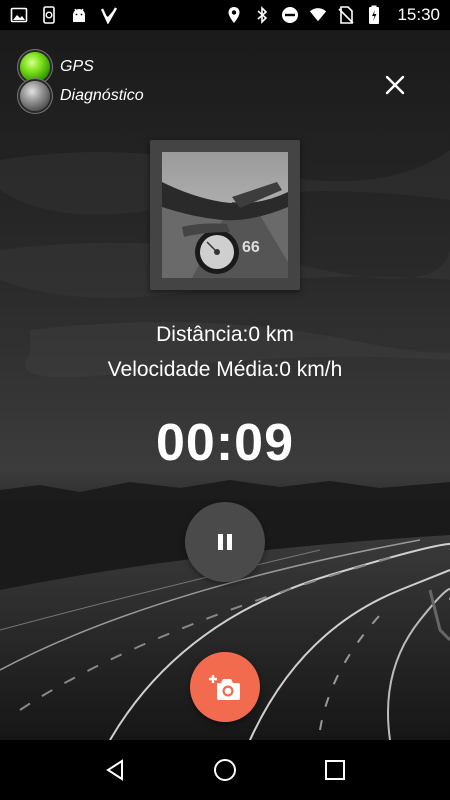  Describe the element at coordinates (346, 15) in the screenshot. I see `no-sim-icon` at that location.